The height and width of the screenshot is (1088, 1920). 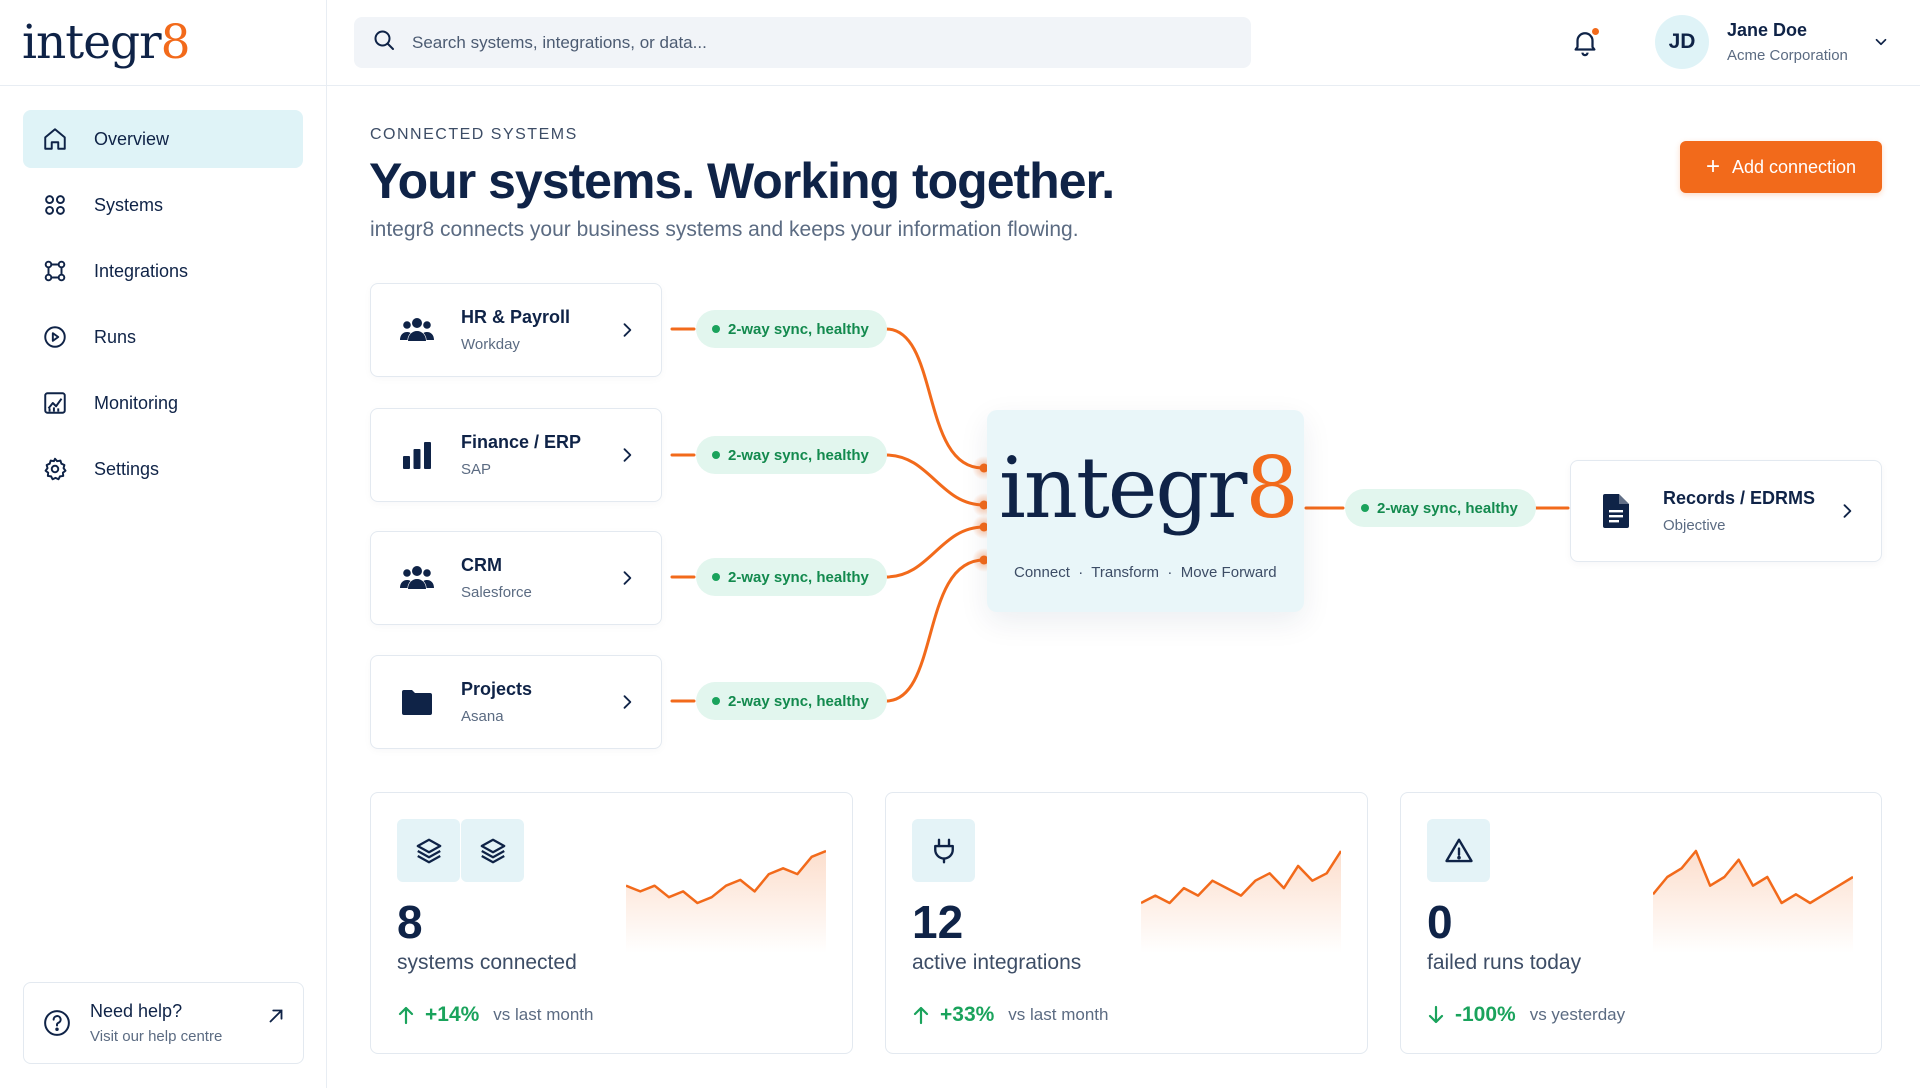 What do you see at coordinates (163, 403) in the screenshot?
I see `sidebar-item-monitoring: Monitoring` at bounding box center [163, 403].